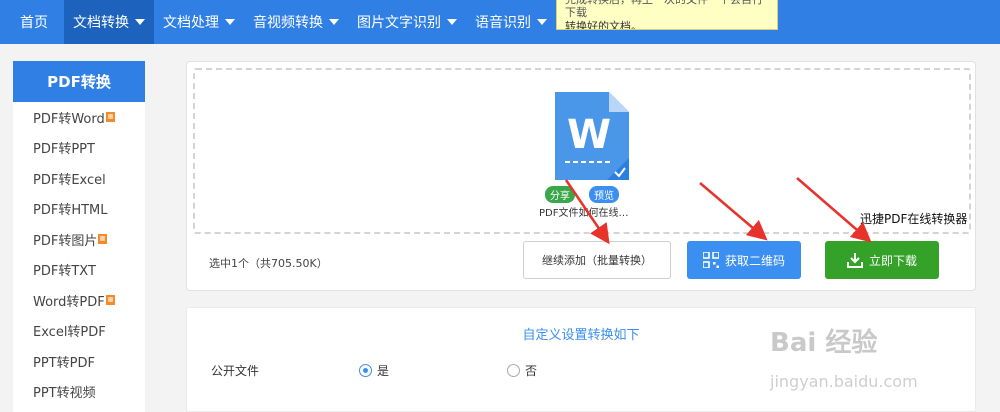 The height and width of the screenshot is (412, 1000). Describe the element at coordinates (892, 260) in the screenshot. I see `download-label: 立即下载` at that location.